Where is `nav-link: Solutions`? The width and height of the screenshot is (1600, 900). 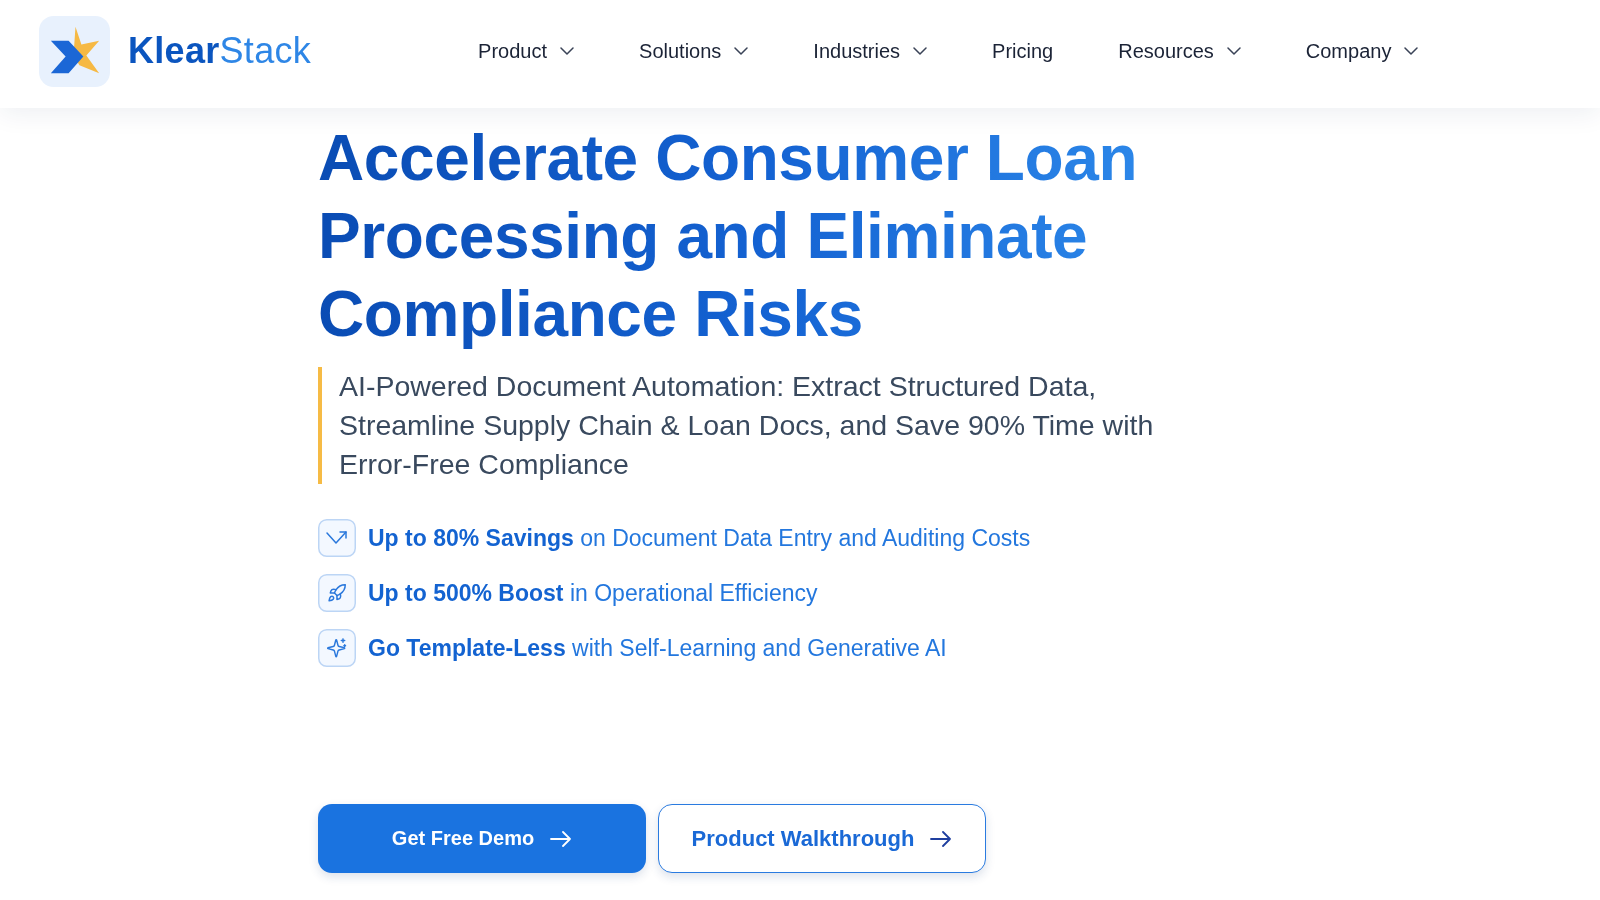 nav-link: Solutions is located at coordinates (694, 51).